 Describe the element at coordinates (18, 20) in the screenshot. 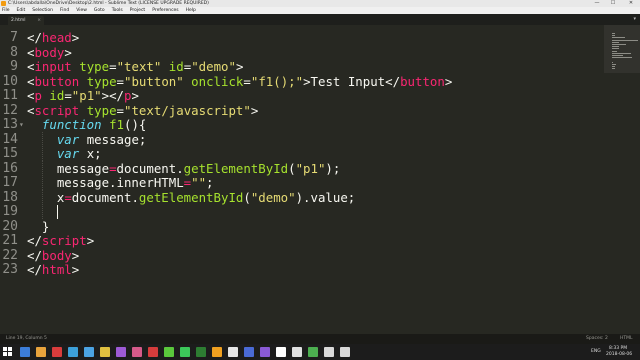

I see `tab-label: 2.html` at that location.